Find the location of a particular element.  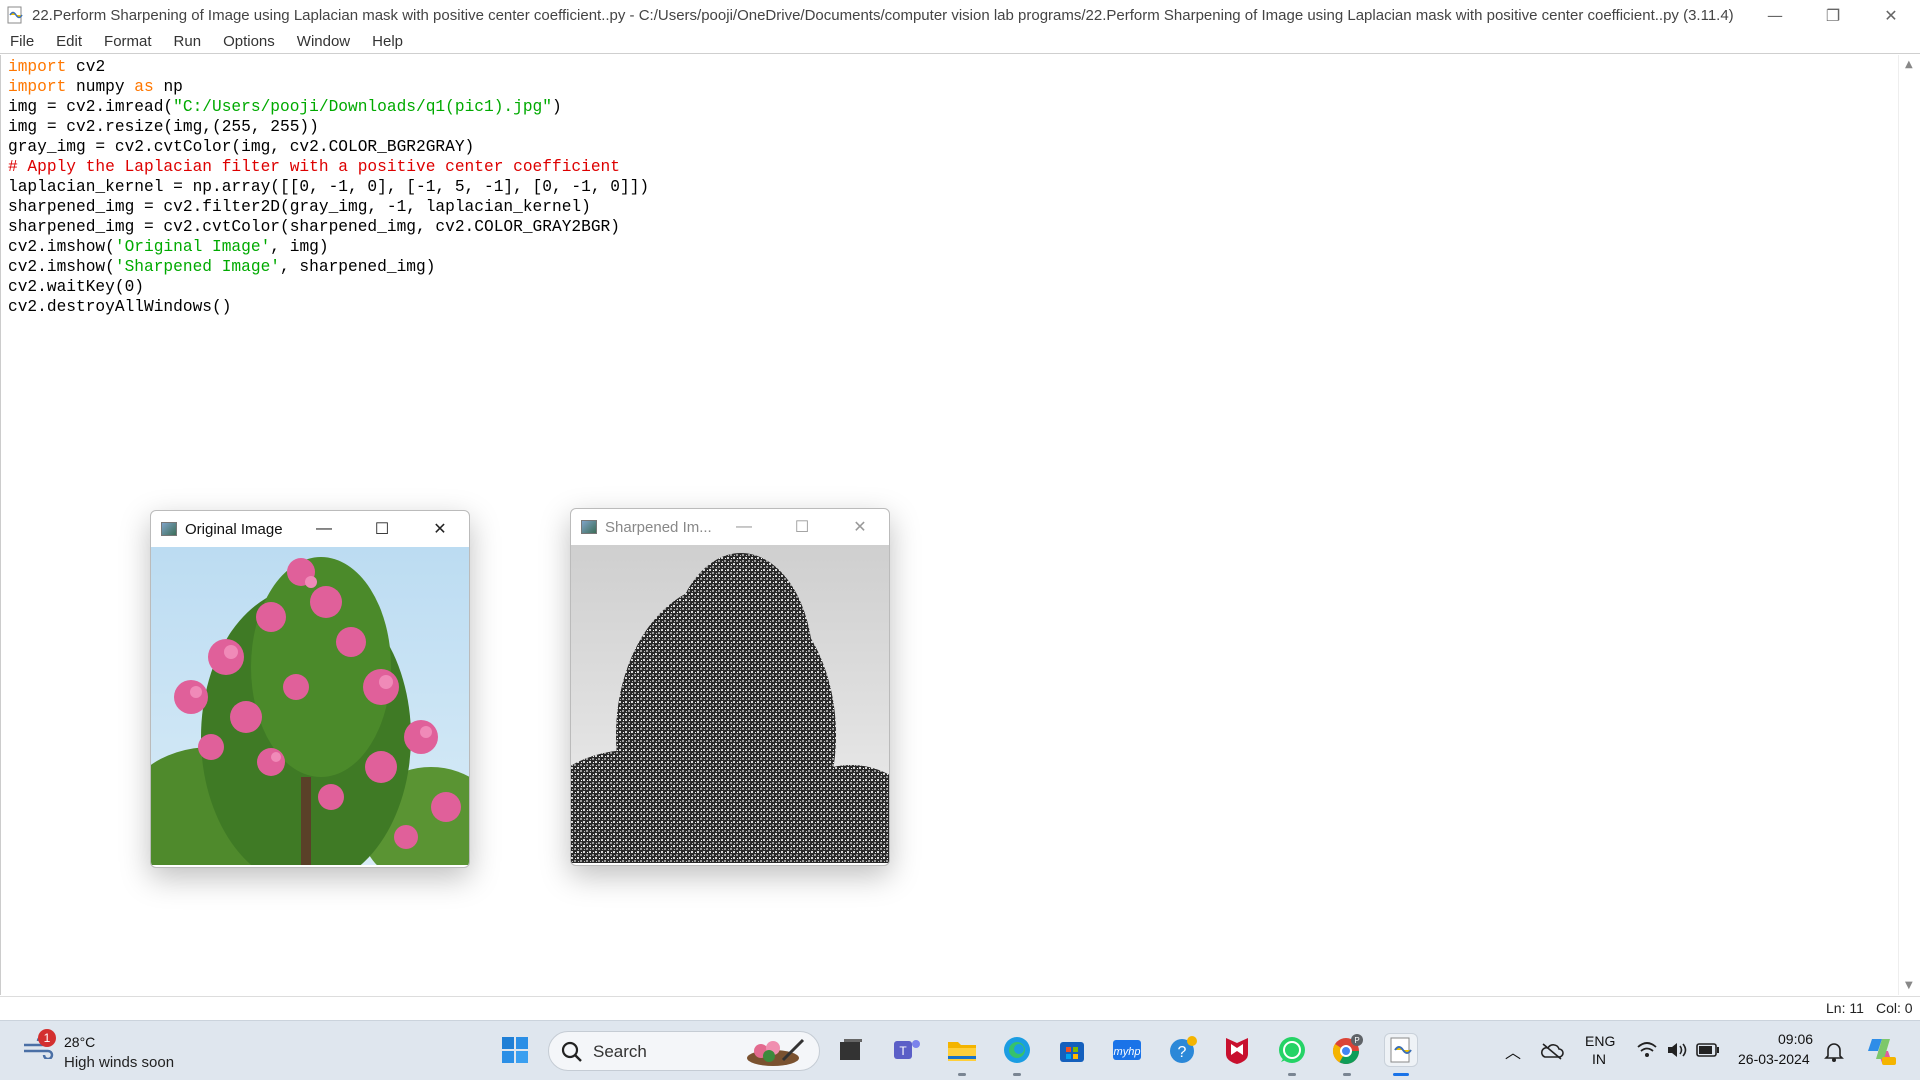

original-window-titlebar: Original Image — ☐ ✕ is located at coordinates (310, 529).